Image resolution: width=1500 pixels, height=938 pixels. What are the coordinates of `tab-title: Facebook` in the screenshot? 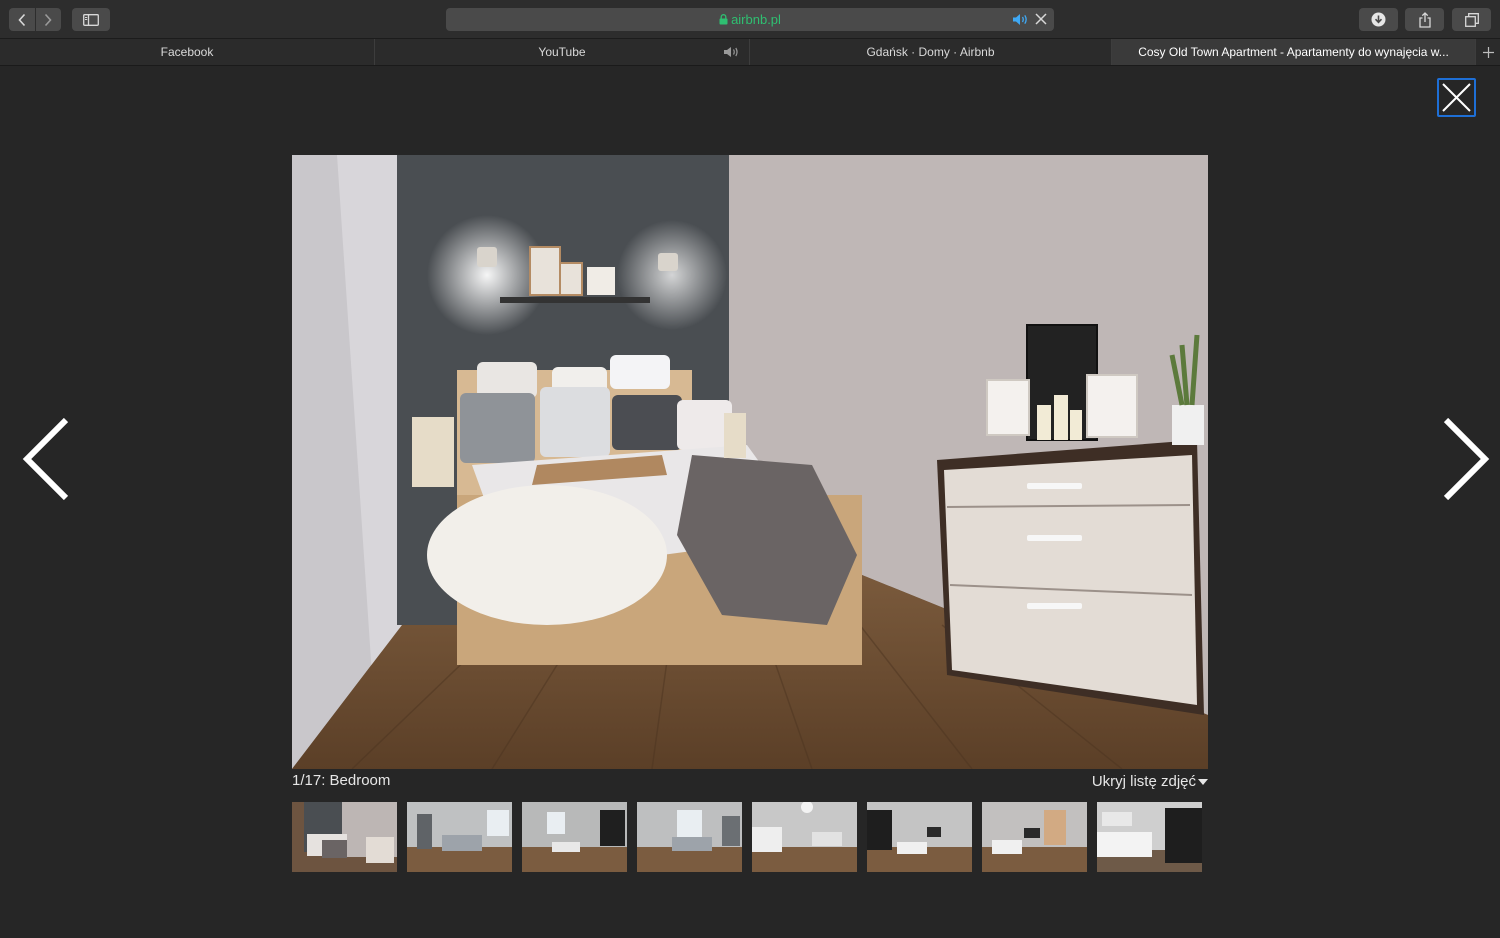 It's located at (187, 52).